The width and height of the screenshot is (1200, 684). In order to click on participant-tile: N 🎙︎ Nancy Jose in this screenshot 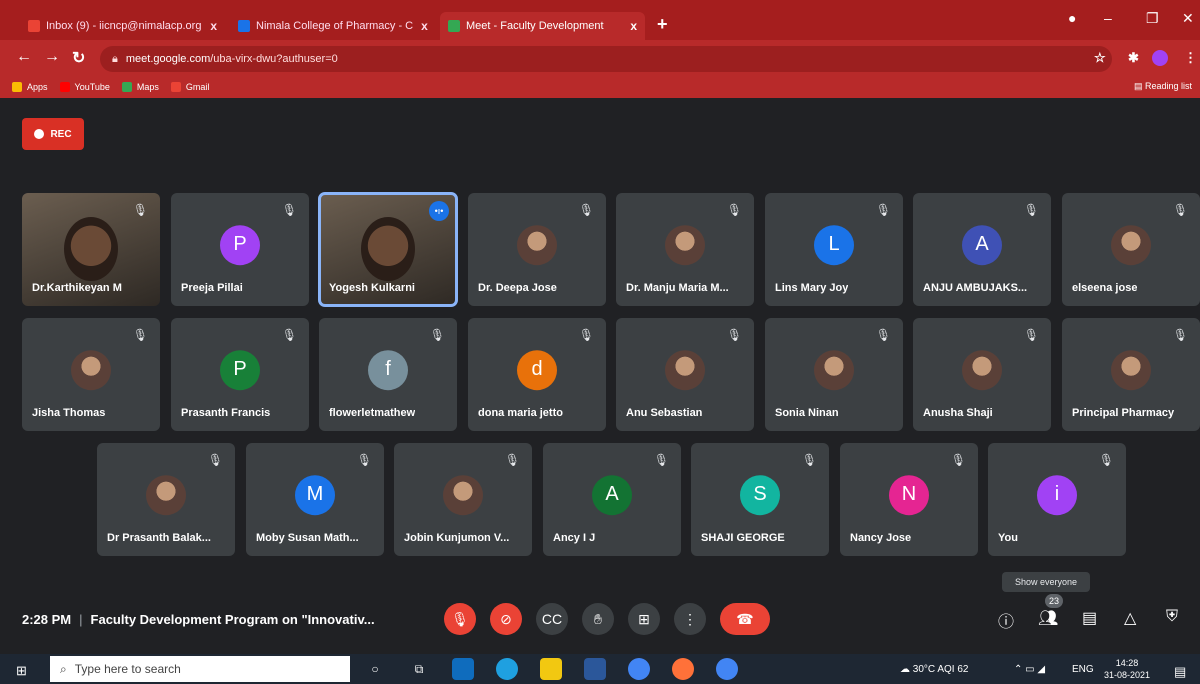, I will do `click(909, 499)`.